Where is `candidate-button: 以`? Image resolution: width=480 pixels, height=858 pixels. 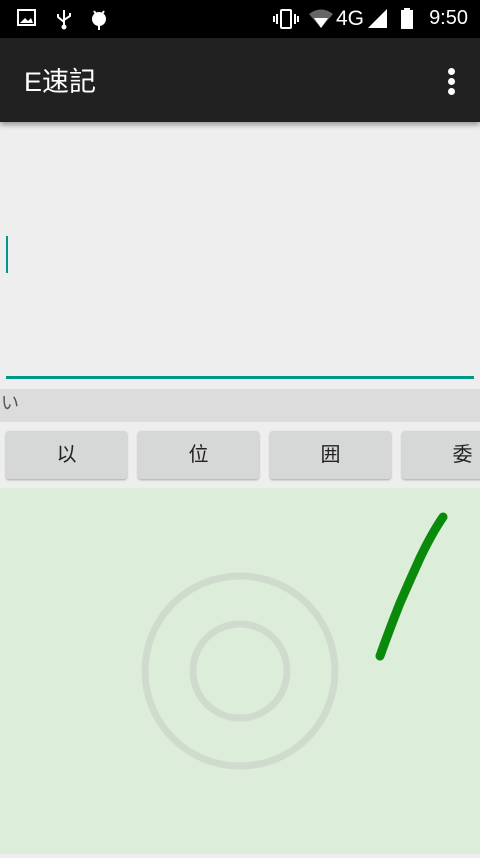 candidate-button: 以 is located at coordinates (66, 455).